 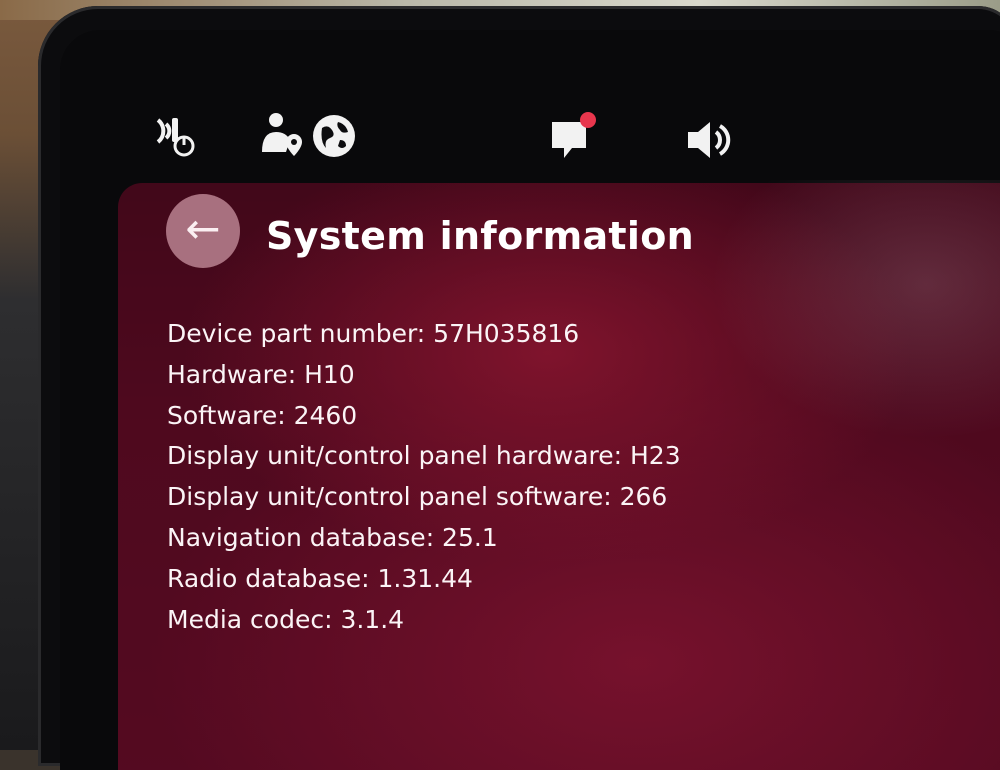 What do you see at coordinates (334, 136) in the screenshot?
I see `globe-icon` at bounding box center [334, 136].